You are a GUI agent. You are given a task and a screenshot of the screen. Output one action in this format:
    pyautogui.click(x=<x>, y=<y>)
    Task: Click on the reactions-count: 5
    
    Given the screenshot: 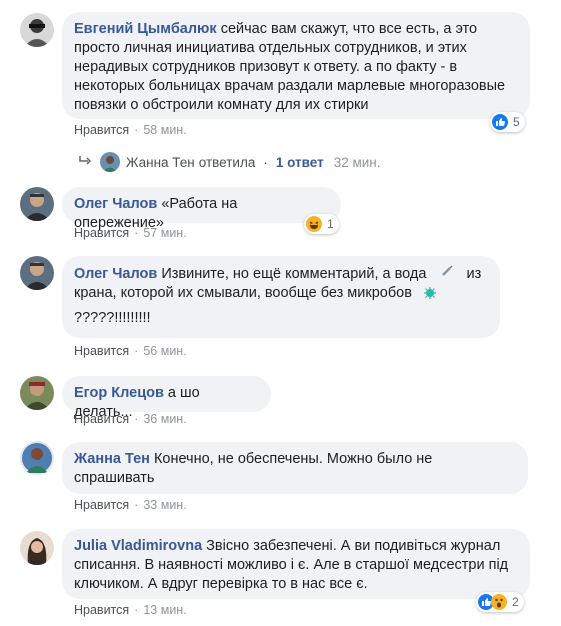 What is the action you would take?
    pyautogui.click(x=516, y=122)
    